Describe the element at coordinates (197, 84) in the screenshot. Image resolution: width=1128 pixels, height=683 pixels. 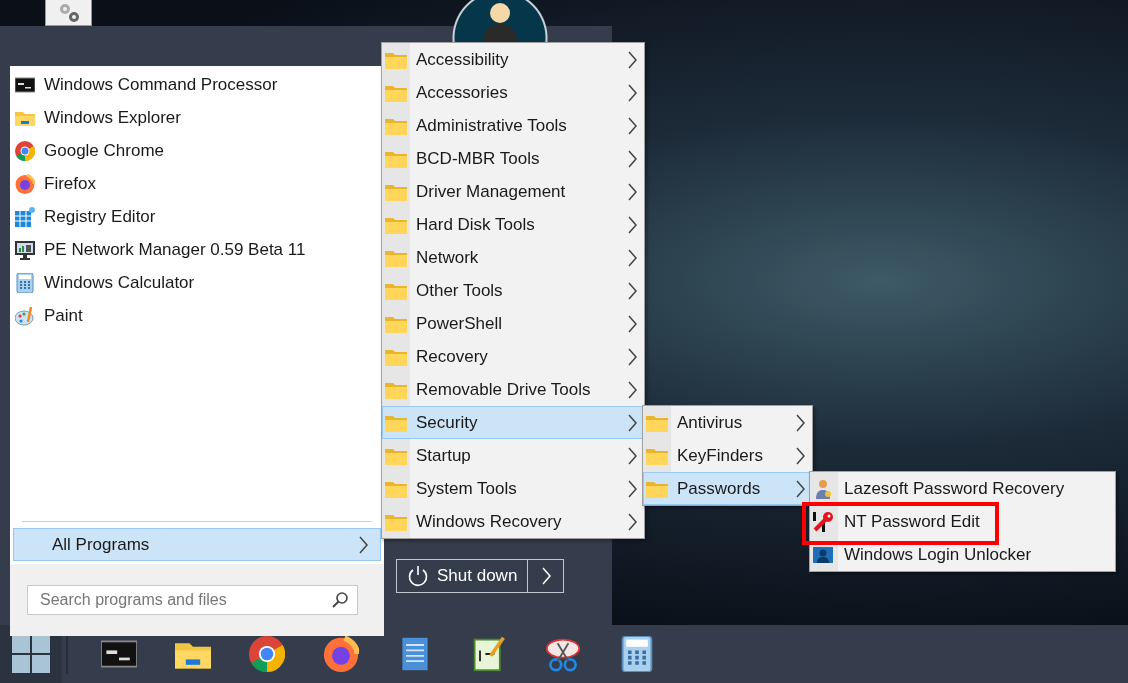
I see `program-item: Windows Command Processor` at that location.